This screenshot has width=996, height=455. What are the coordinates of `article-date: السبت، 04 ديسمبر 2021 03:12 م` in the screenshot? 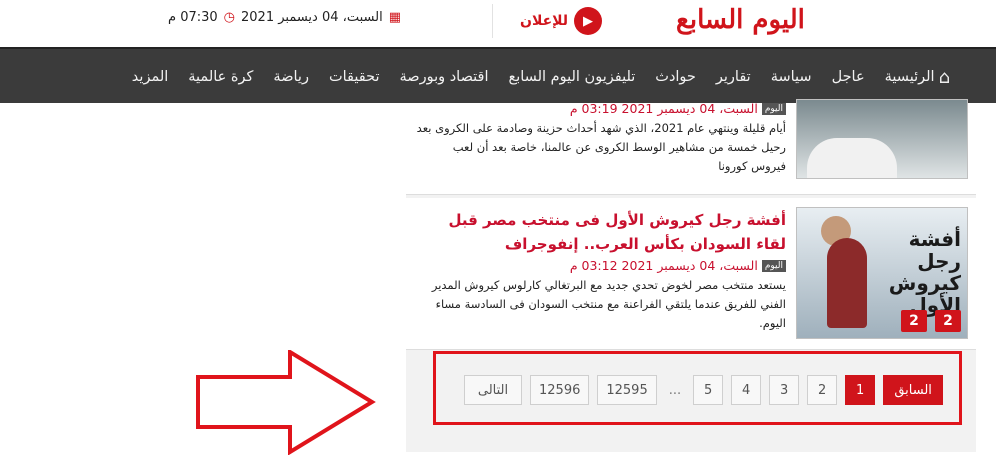 It's located at (663, 265).